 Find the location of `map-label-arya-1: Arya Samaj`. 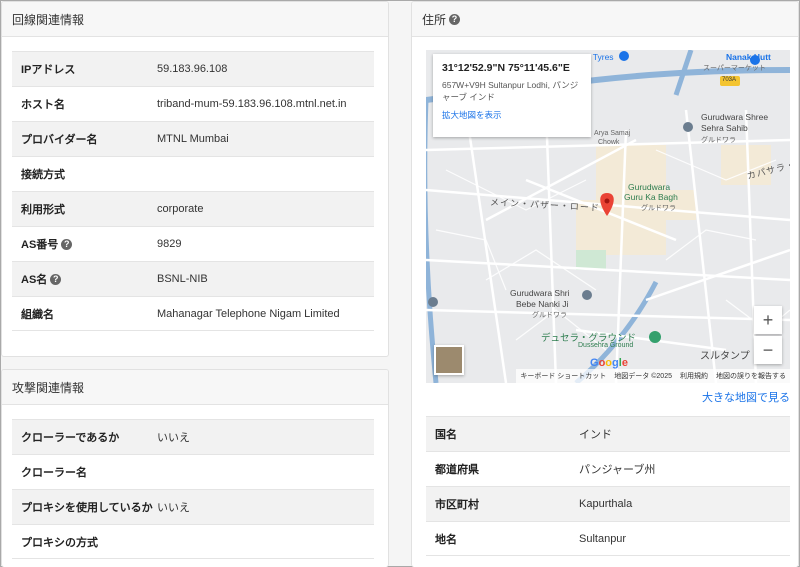

map-label-arya-1: Arya Samaj is located at coordinates (612, 133).